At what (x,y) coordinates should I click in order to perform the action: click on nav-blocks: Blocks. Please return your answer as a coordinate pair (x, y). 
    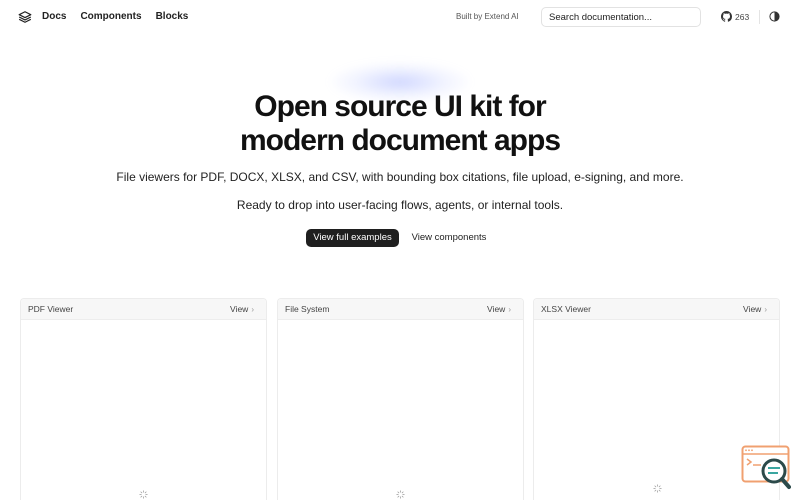
    Looking at the image, I should click on (172, 16).